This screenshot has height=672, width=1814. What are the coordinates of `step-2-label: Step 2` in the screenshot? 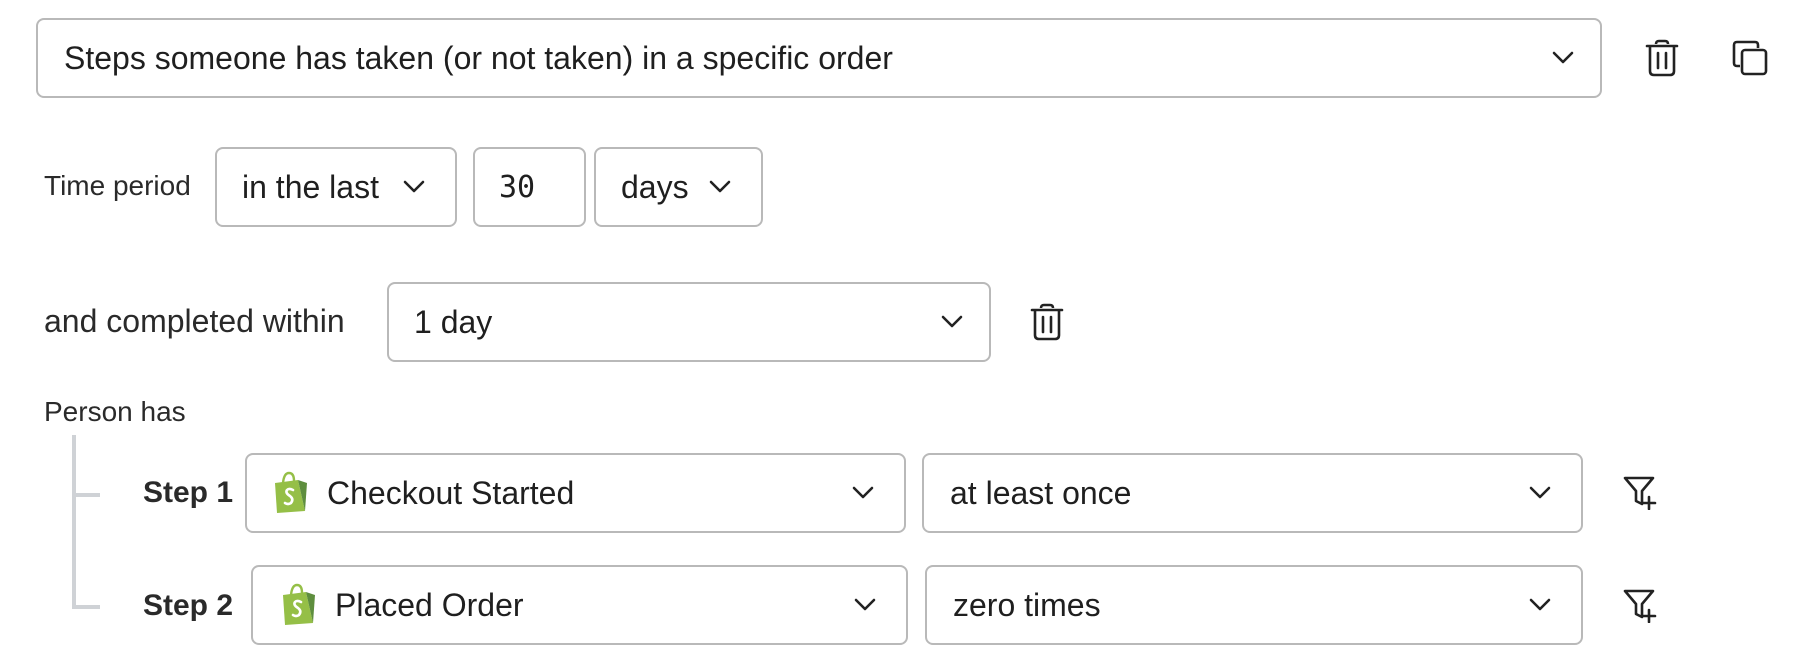 It's located at (188, 605).